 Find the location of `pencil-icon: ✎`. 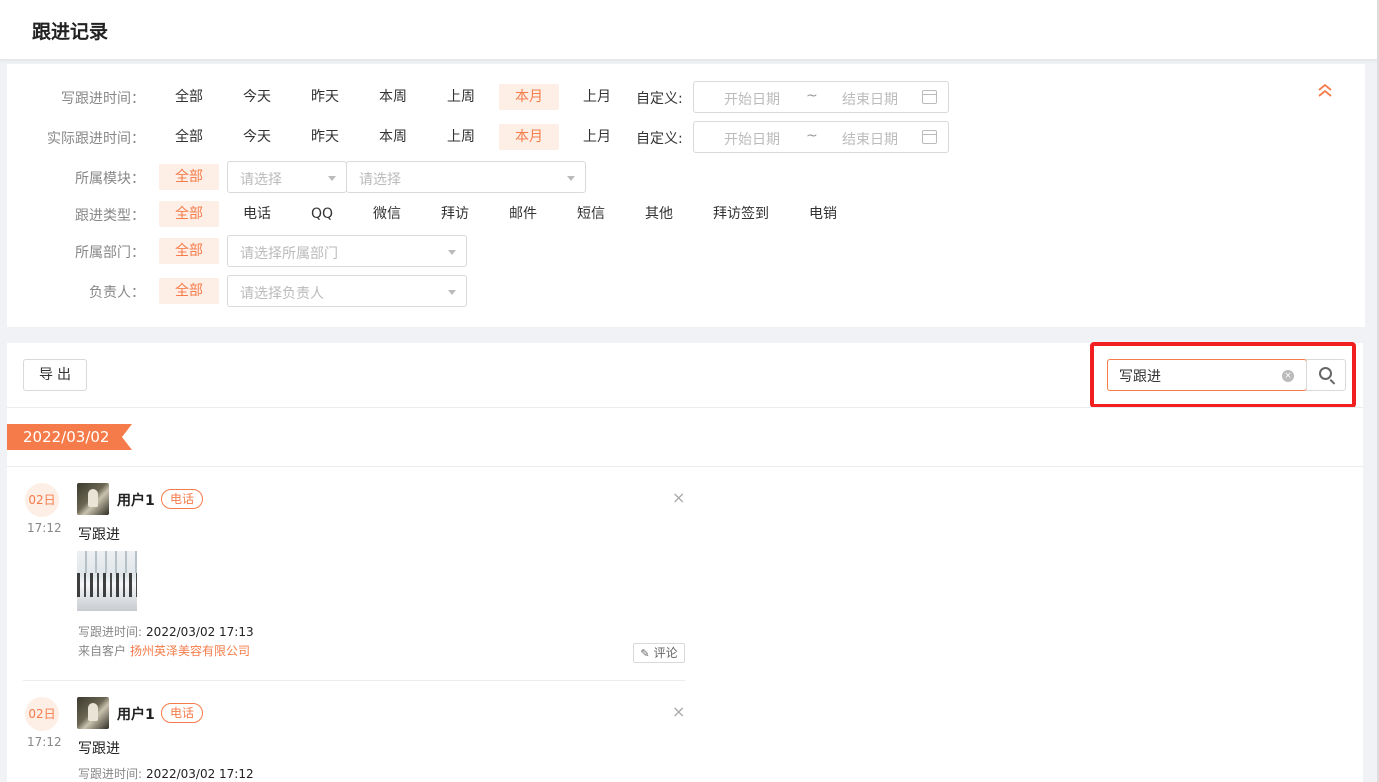

pencil-icon: ✎ is located at coordinates (645, 653).